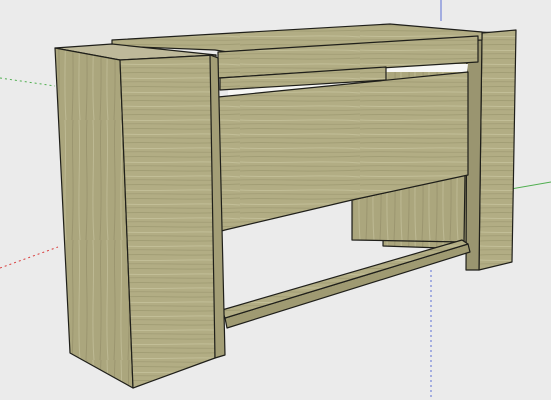  I want to click on red-axis-line, so click(29, 257).